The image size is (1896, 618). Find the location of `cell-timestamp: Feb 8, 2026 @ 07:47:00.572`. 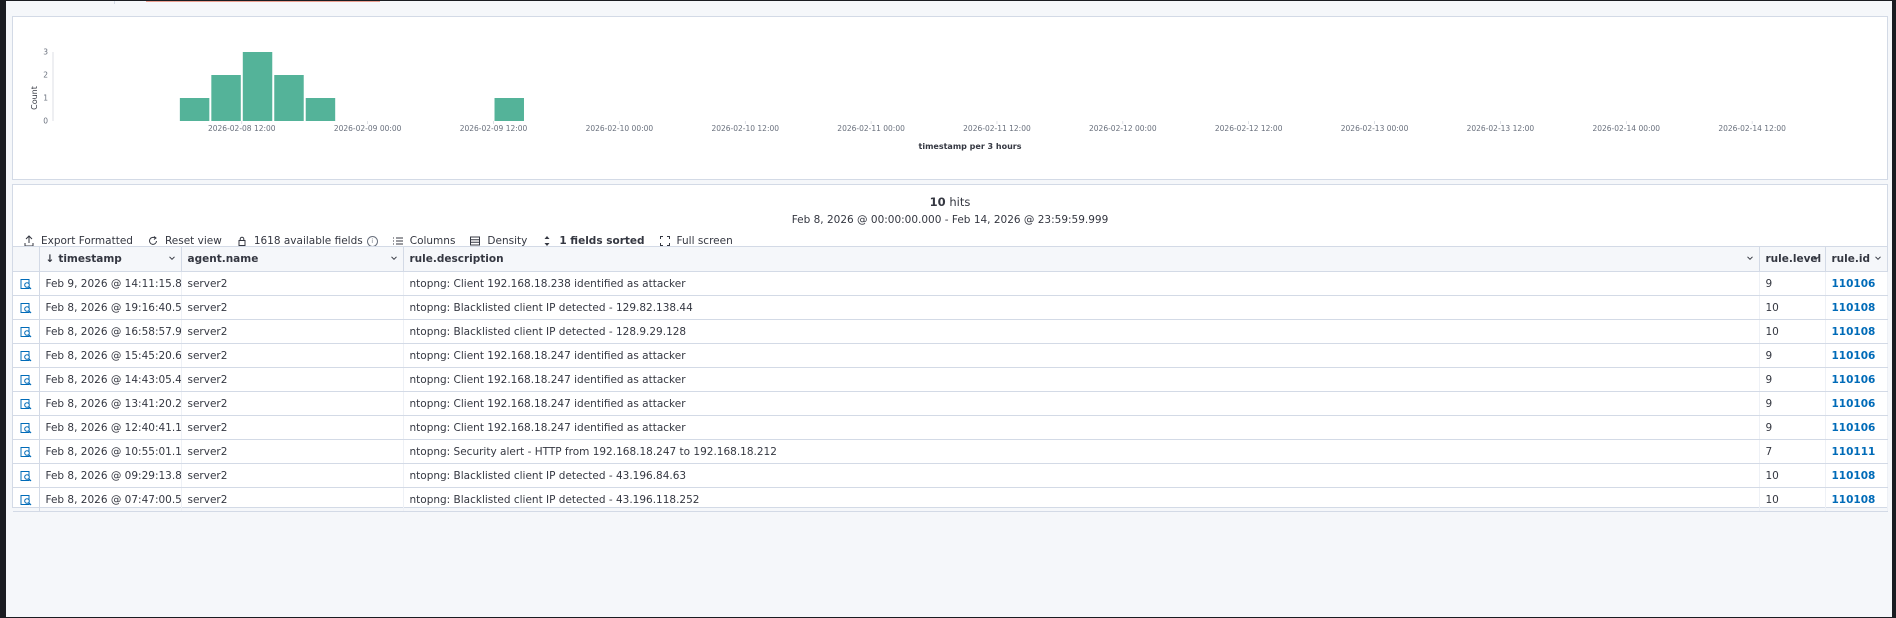

cell-timestamp: Feb 8, 2026 @ 07:47:00.572 is located at coordinates (110, 499).